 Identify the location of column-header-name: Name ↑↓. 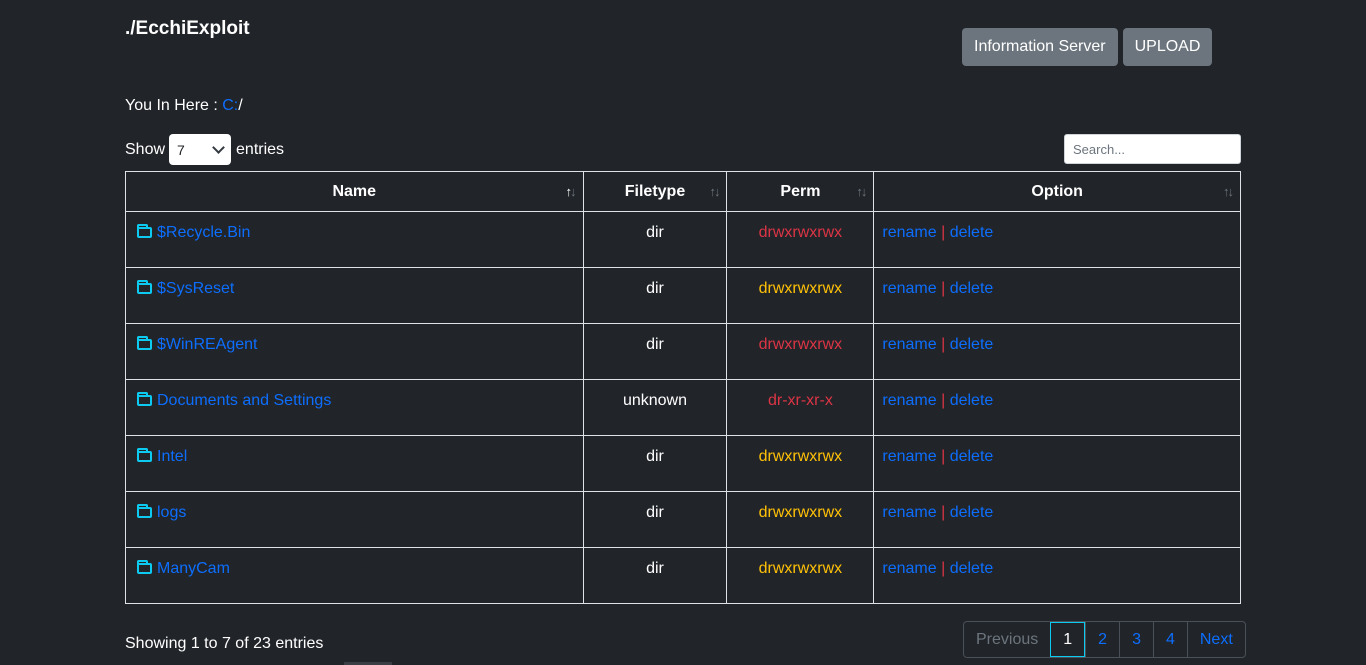
(354, 191).